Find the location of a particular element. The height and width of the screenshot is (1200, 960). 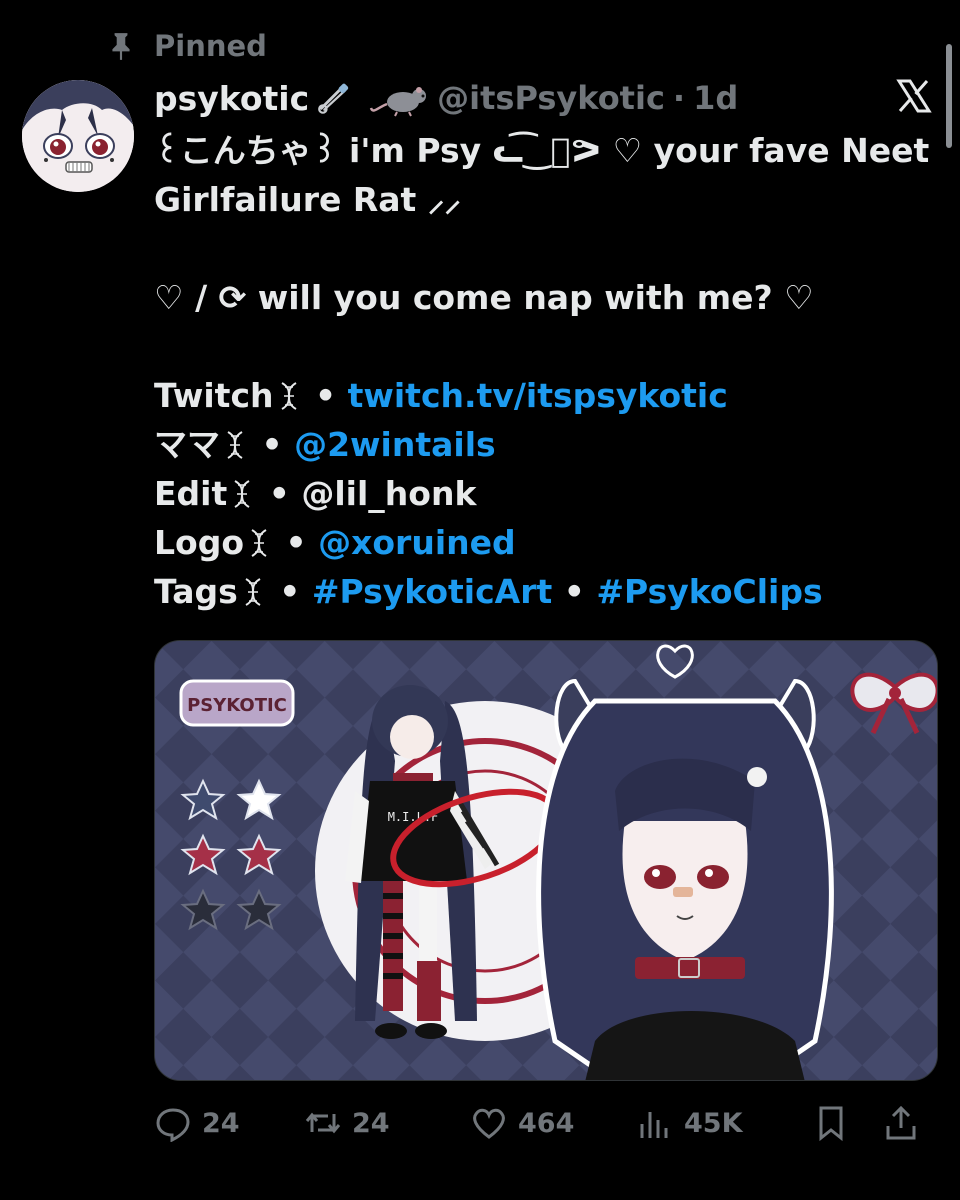

bookmark-icon is located at coordinates (831, 1124).